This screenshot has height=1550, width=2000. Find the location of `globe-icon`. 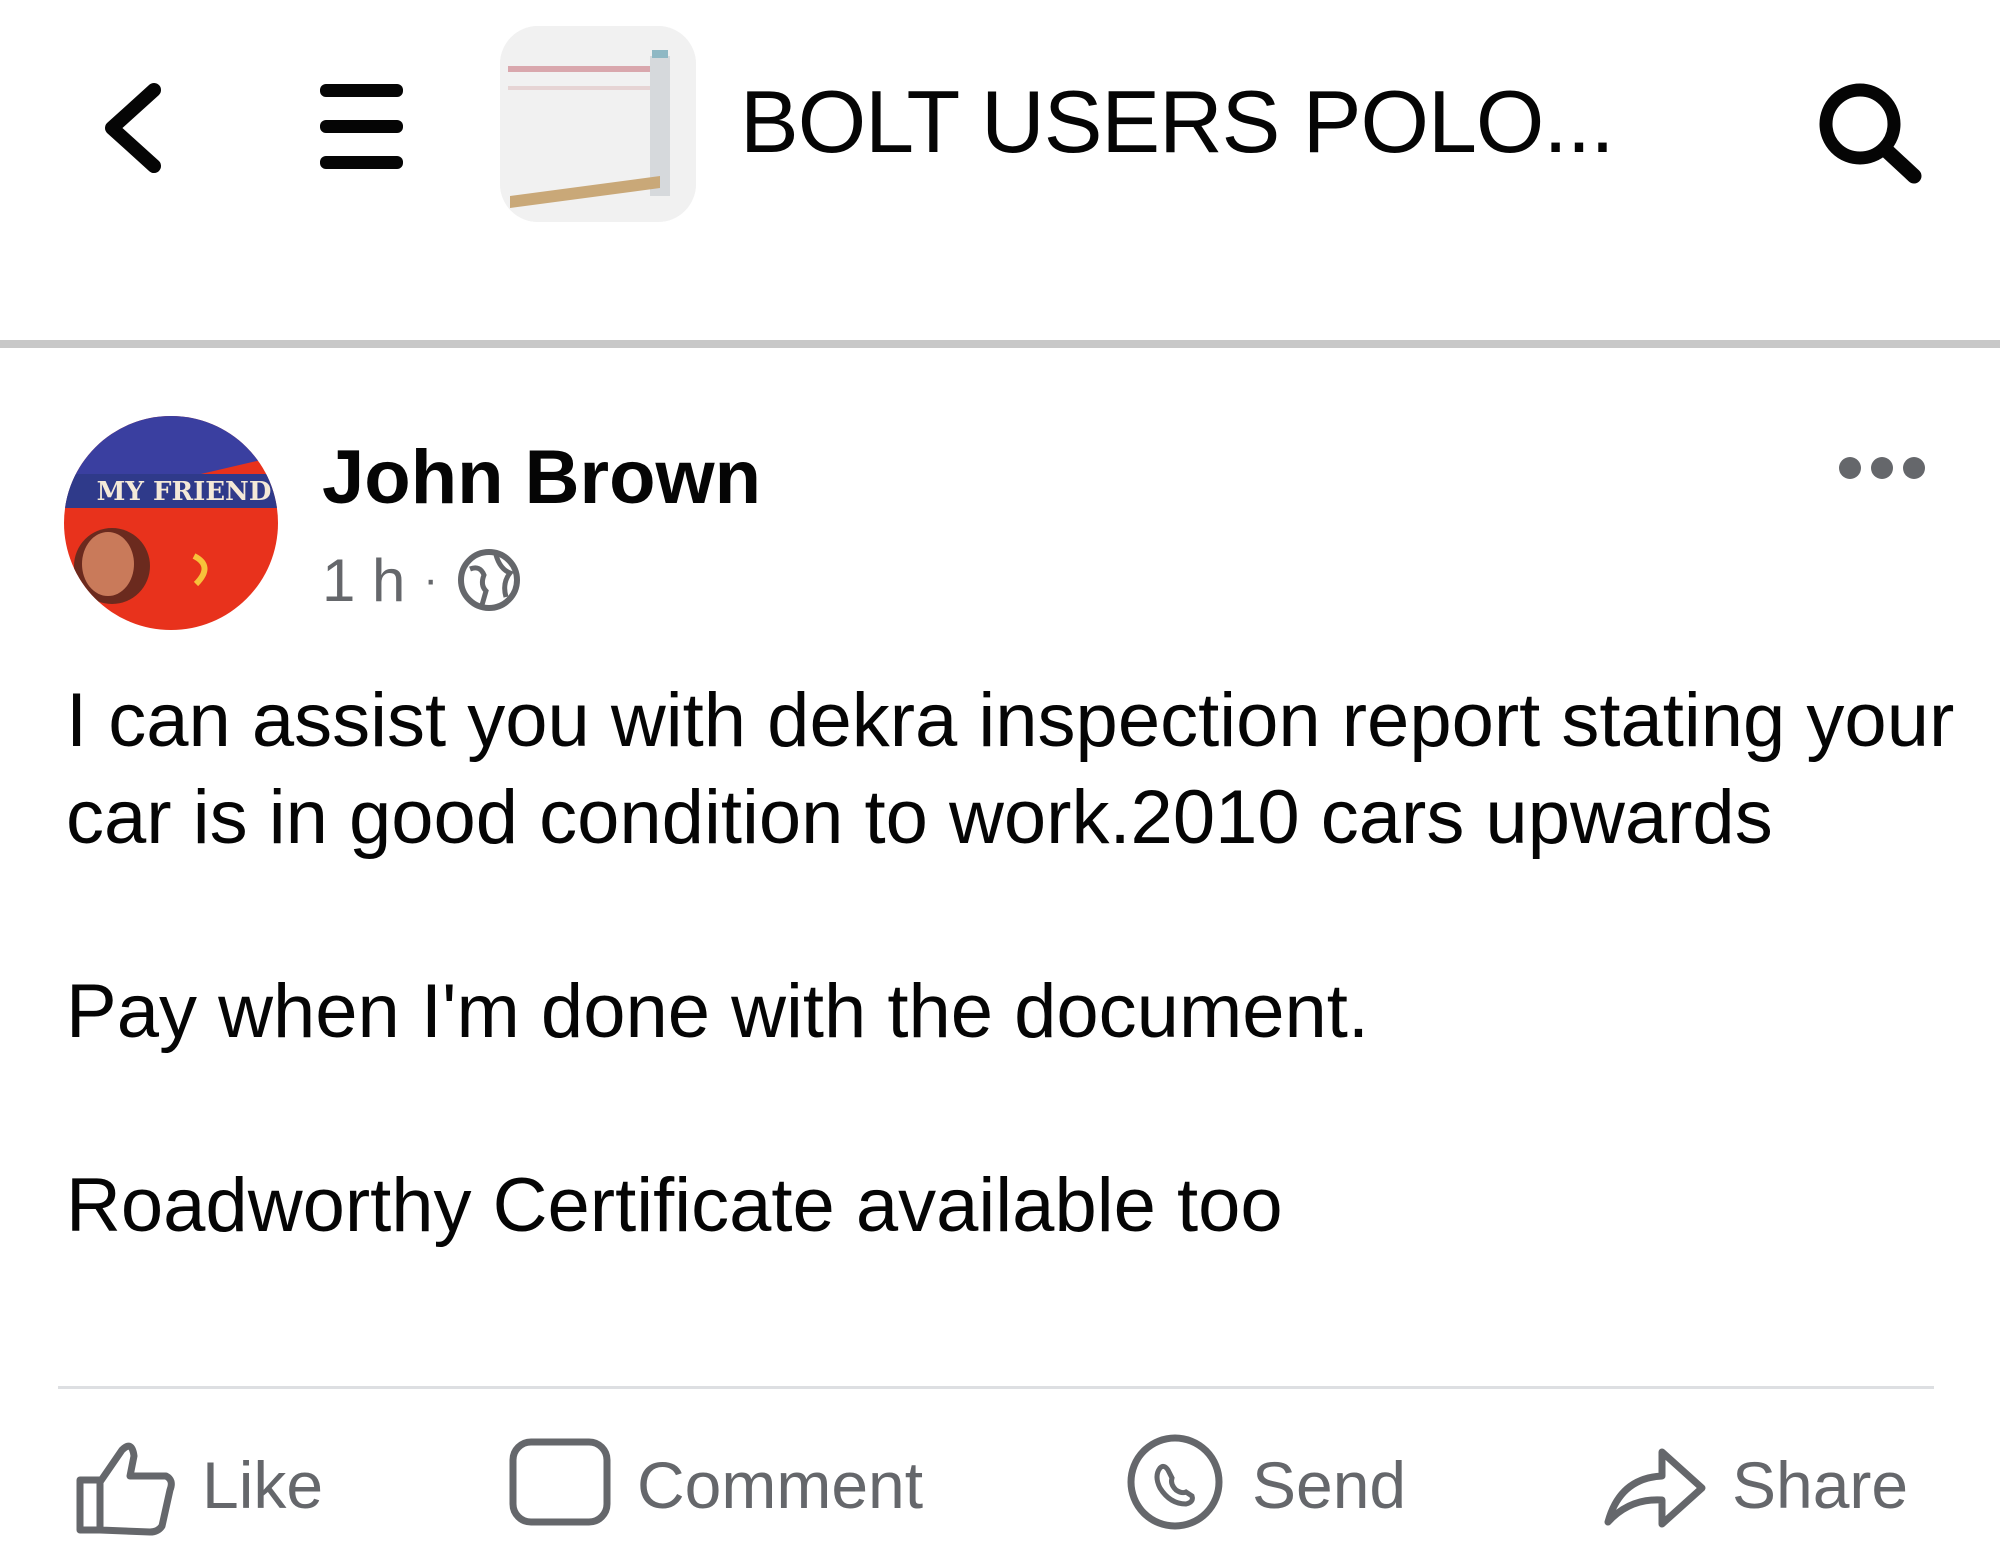

globe-icon is located at coordinates (489, 580).